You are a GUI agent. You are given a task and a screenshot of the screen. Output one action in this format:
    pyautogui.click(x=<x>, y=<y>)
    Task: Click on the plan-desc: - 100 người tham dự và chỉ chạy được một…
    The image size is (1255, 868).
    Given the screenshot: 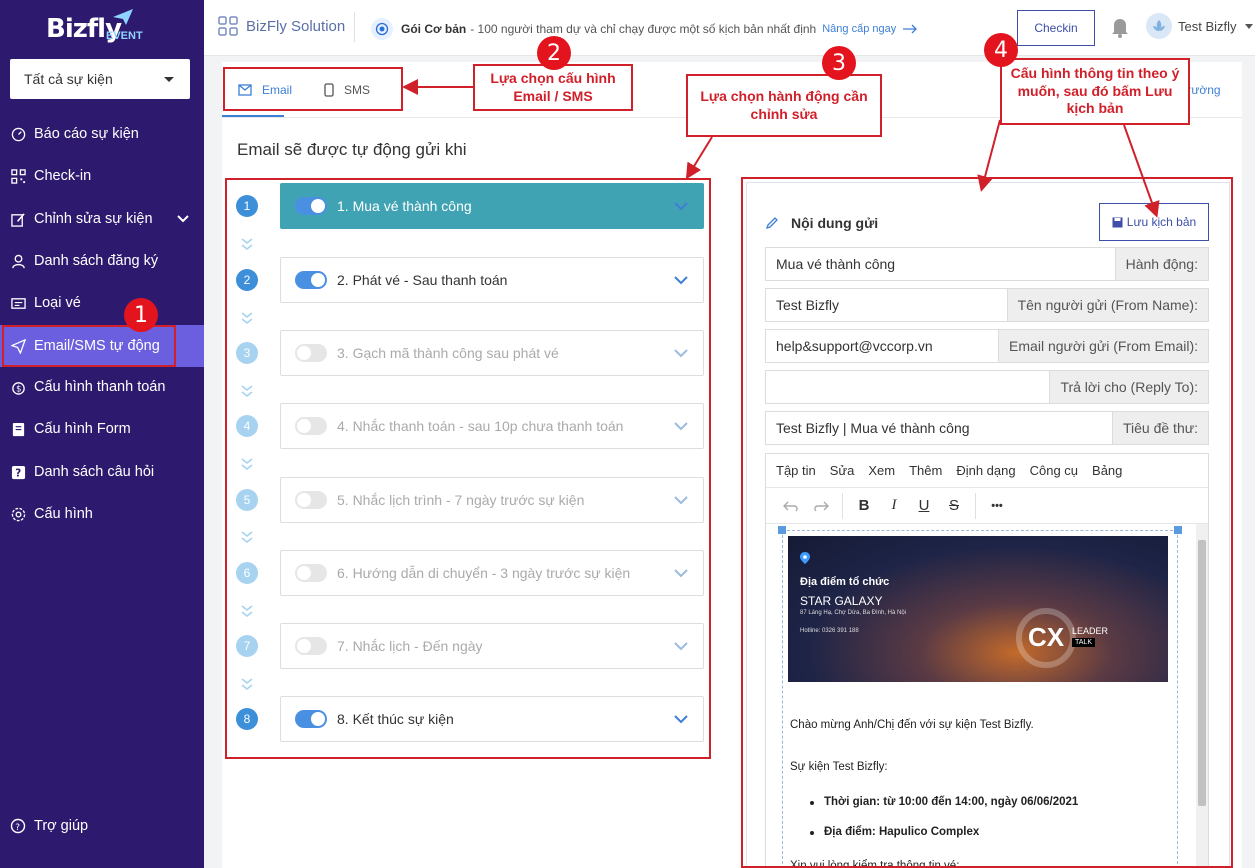 What is the action you would take?
    pyautogui.click(x=643, y=29)
    